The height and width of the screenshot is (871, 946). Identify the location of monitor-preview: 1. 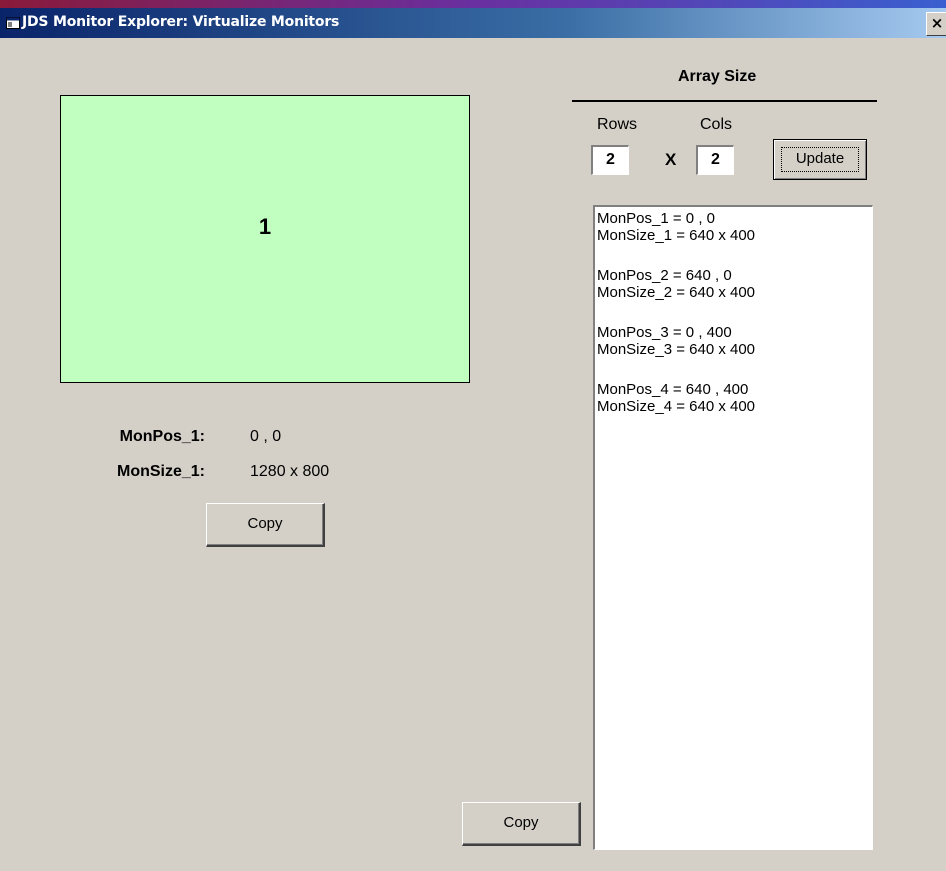
(265, 239).